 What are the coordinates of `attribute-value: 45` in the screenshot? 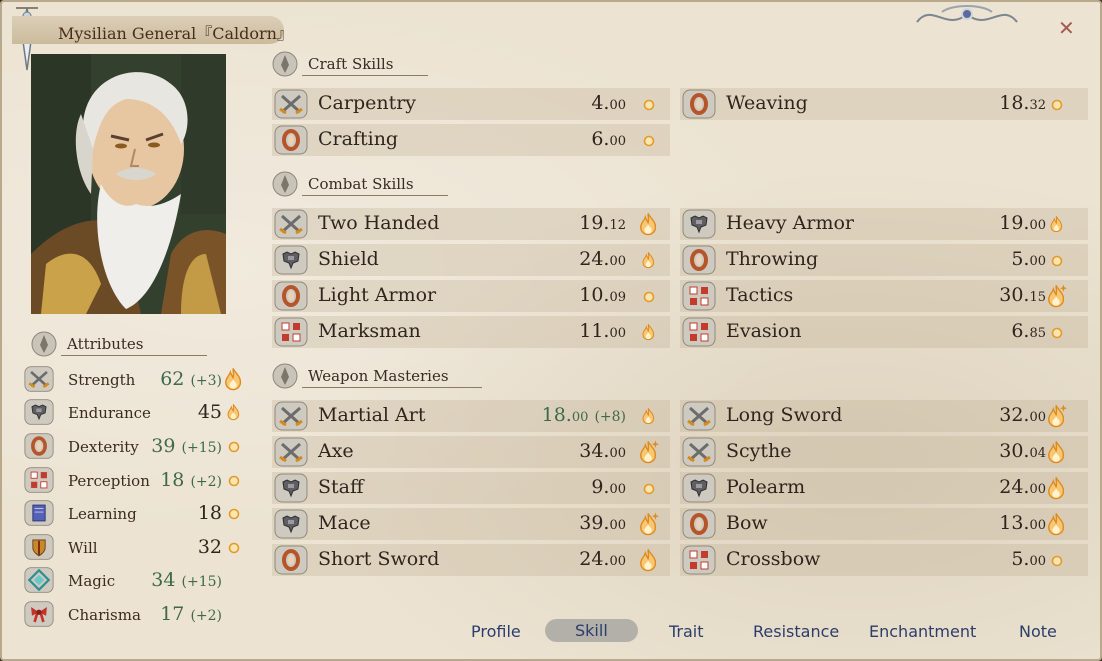 It's located at (210, 412).